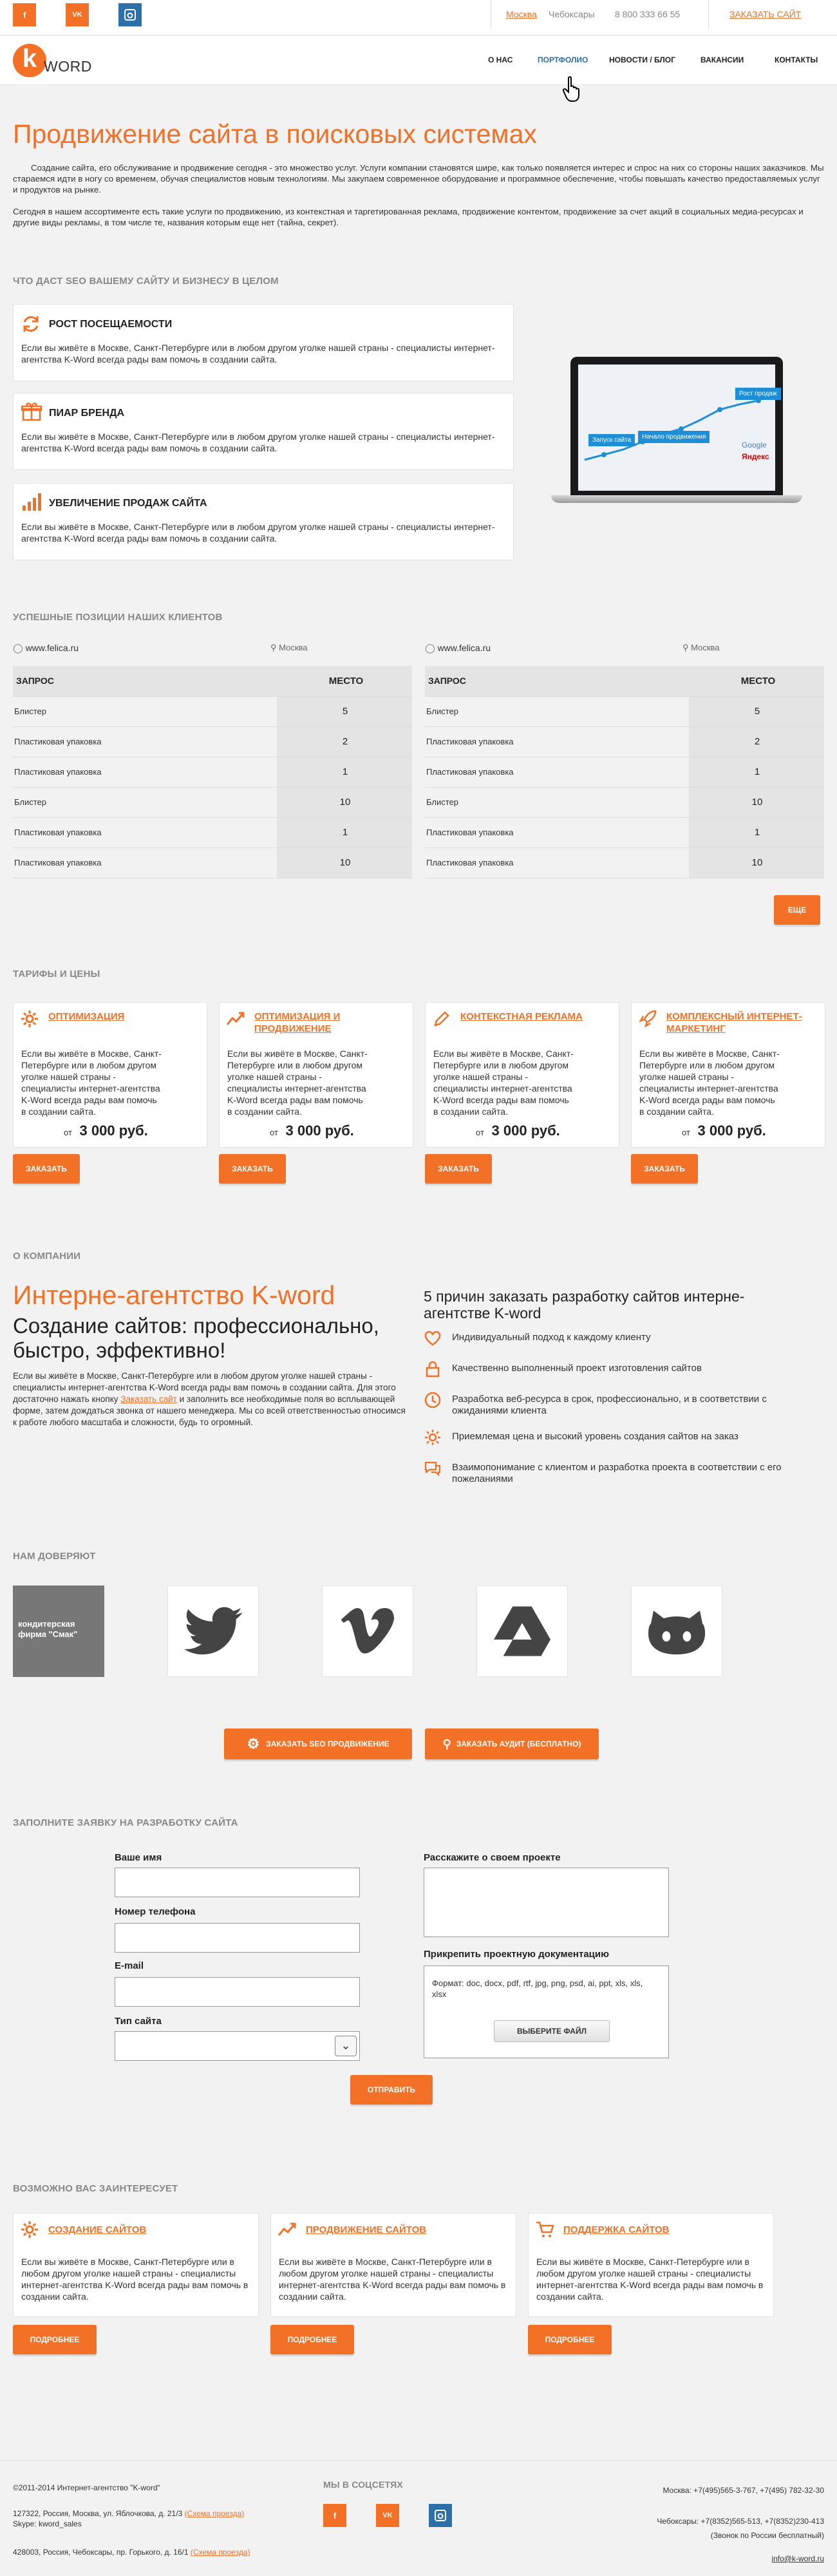 Image resolution: width=837 pixels, height=2576 pixels. I want to click on table-row: Пластиковая упаковка 1, so click(212, 773).